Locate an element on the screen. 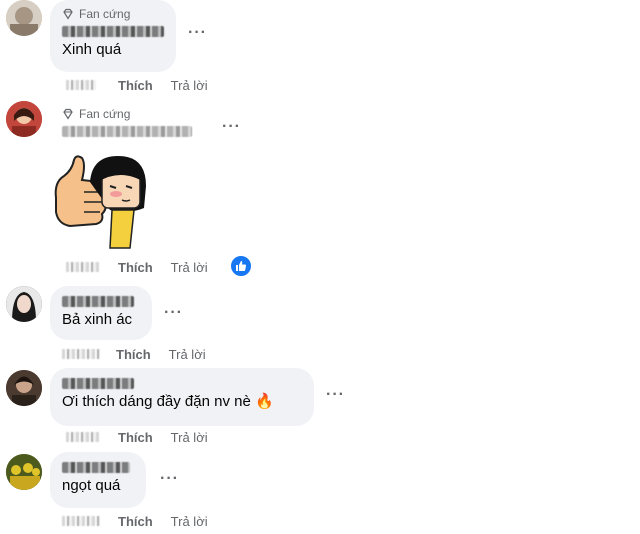  comment-bubble: ngọt quá is located at coordinates (98, 480).